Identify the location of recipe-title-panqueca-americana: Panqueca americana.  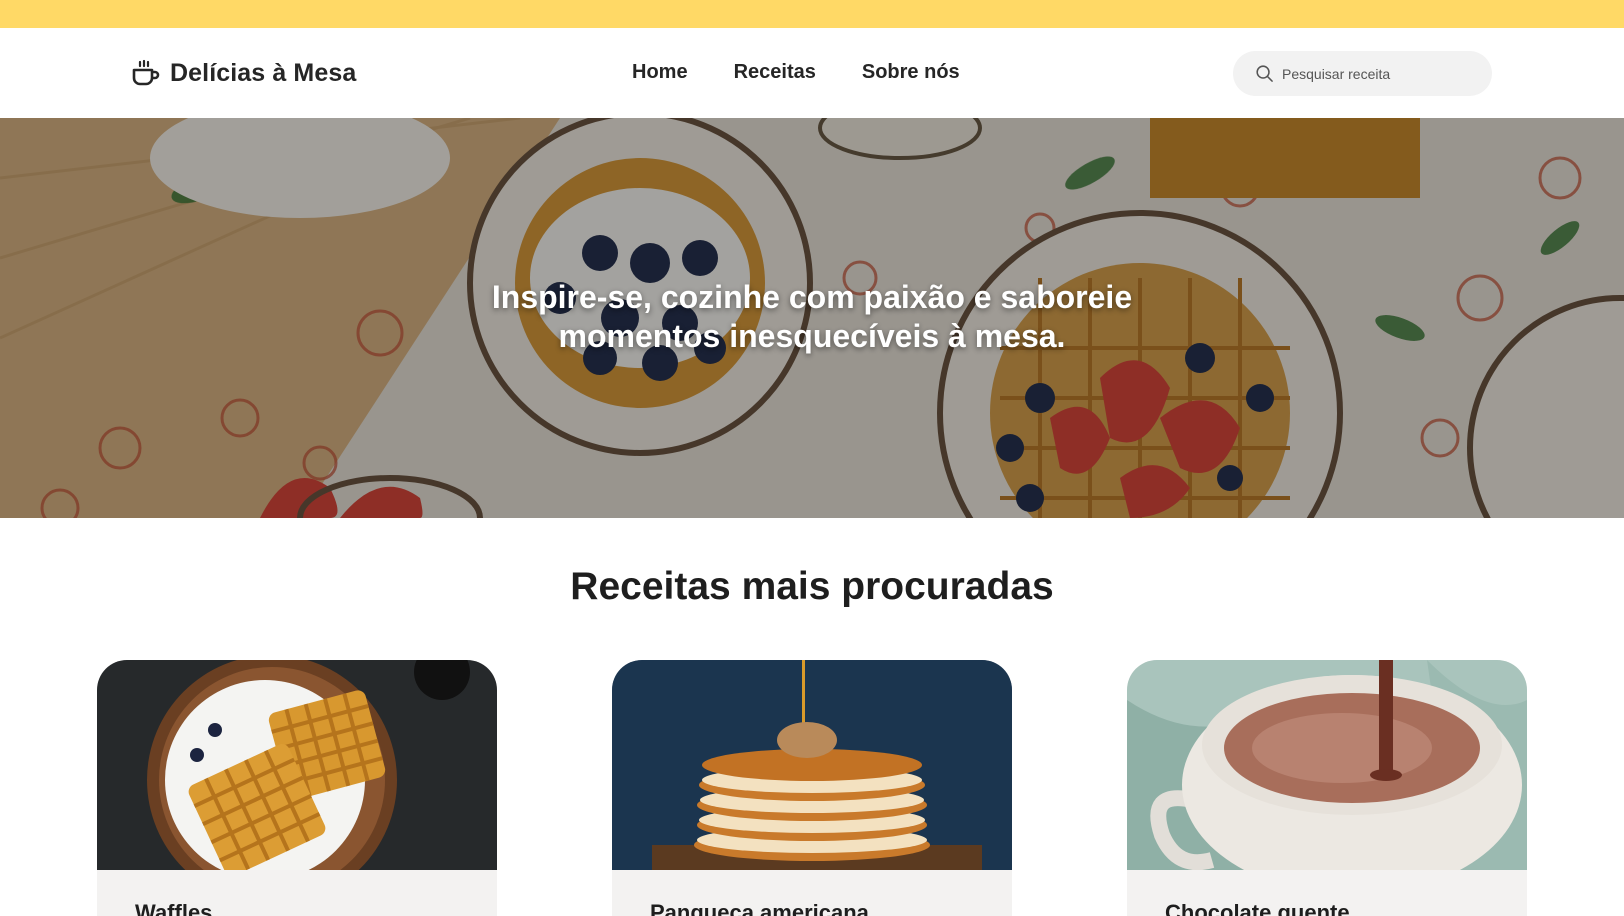
(759, 908).